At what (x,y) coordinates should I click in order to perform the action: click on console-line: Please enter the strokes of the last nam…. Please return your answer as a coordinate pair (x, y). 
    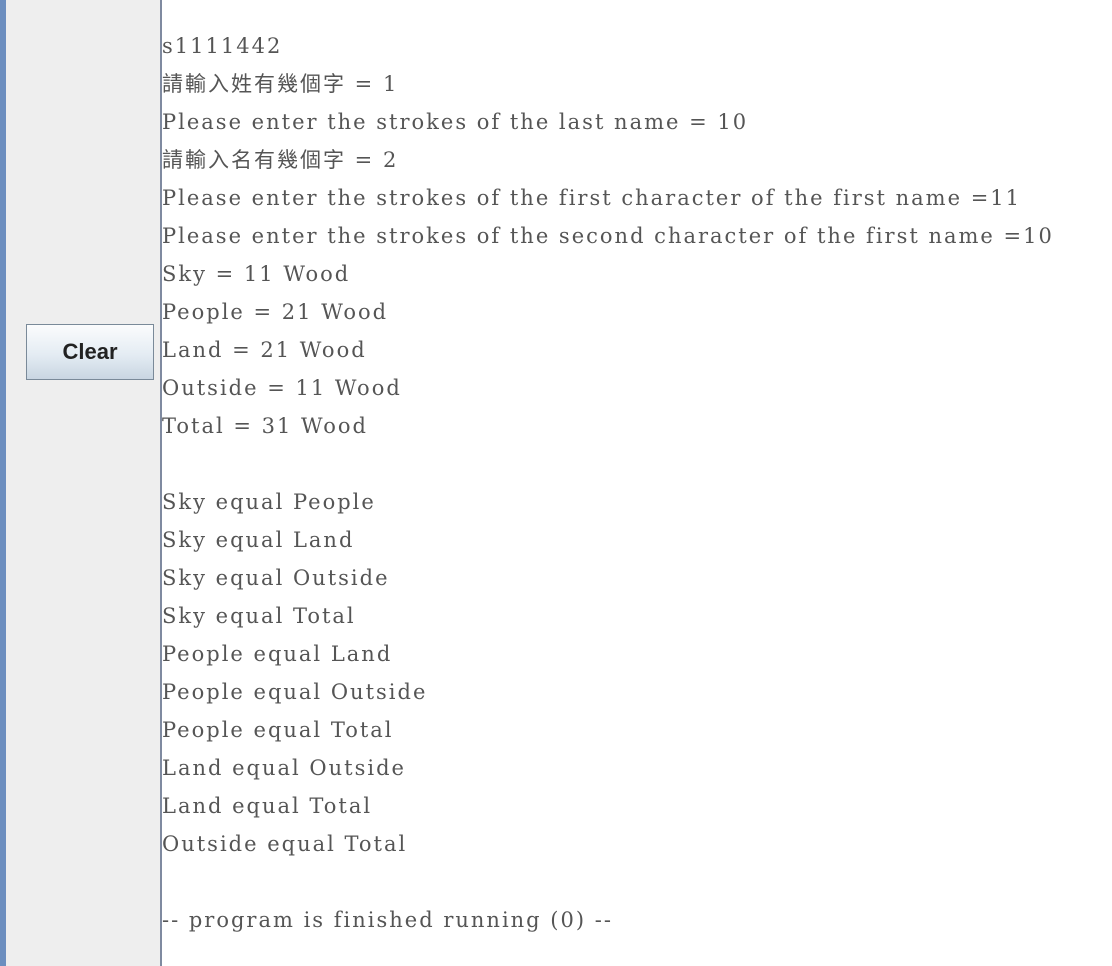
    Looking at the image, I should click on (455, 122).